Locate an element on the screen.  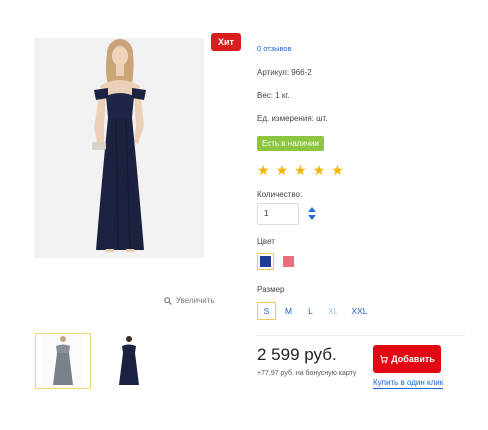
size-option-xl: XL is located at coordinates (333, 311).